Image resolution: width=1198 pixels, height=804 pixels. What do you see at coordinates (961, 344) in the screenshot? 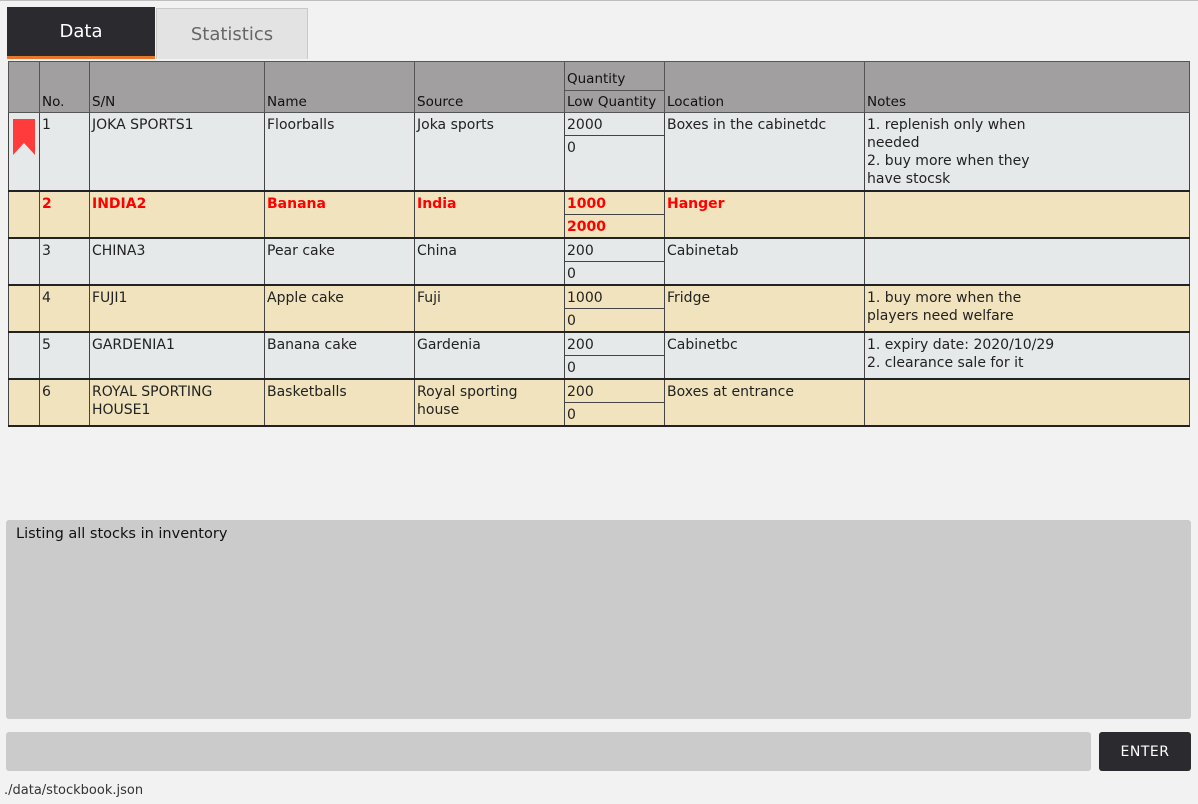
I see `note-line: 1. expiry date: 2020/10/29` at bounding box center [961, 344].